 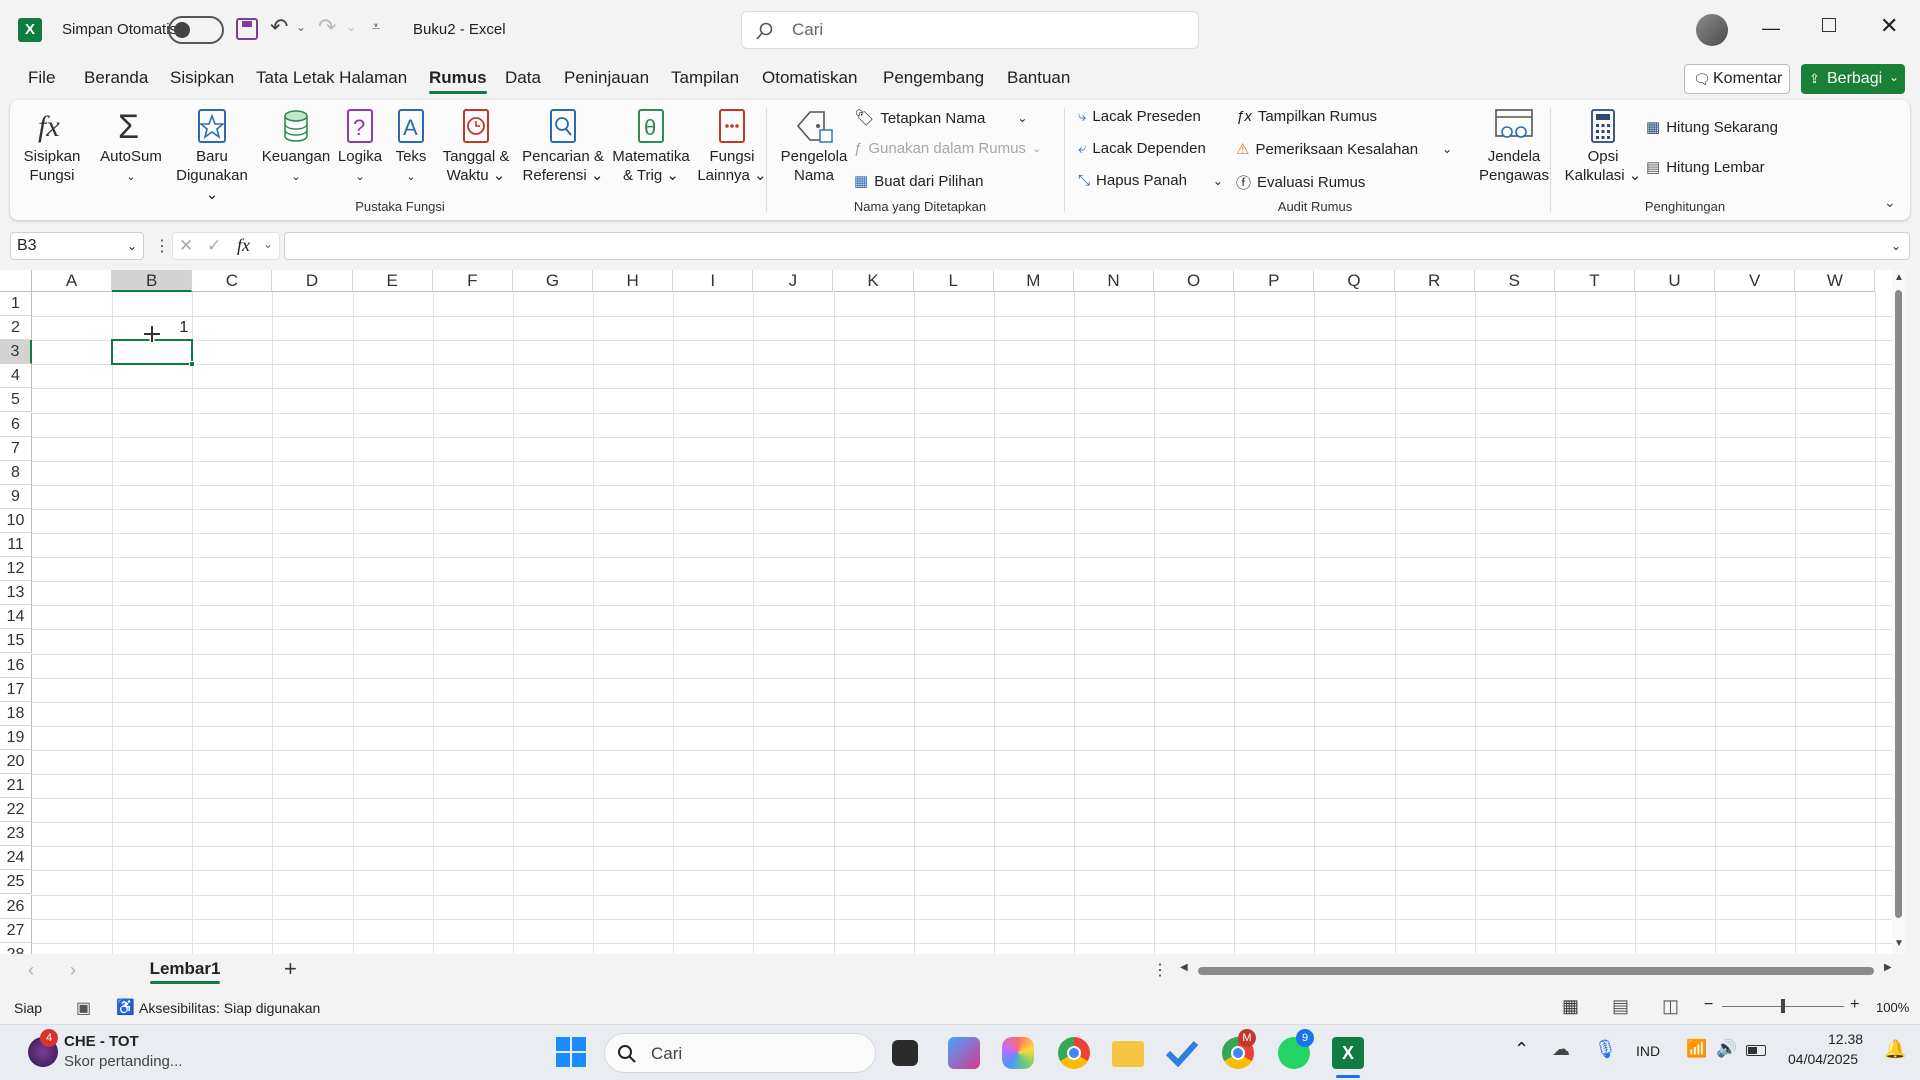 What do you see at coordinates (212, 156) in the screenshot?
I see `recently-used-button: Baru Digunakan ⌄` at bounding box center [212, 156].